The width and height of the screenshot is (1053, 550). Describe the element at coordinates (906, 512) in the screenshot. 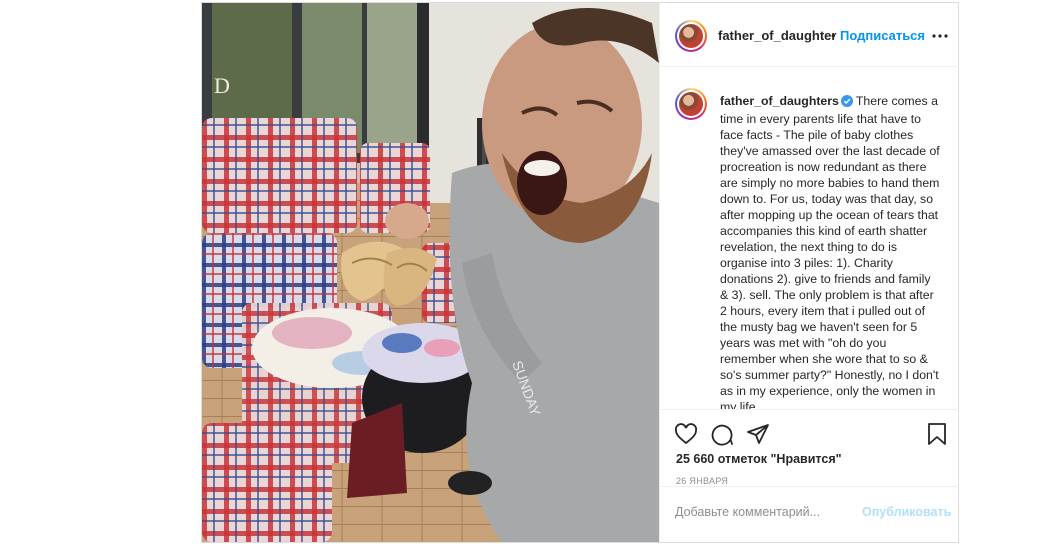

I see `publish-button: Опубликовать` at that location.